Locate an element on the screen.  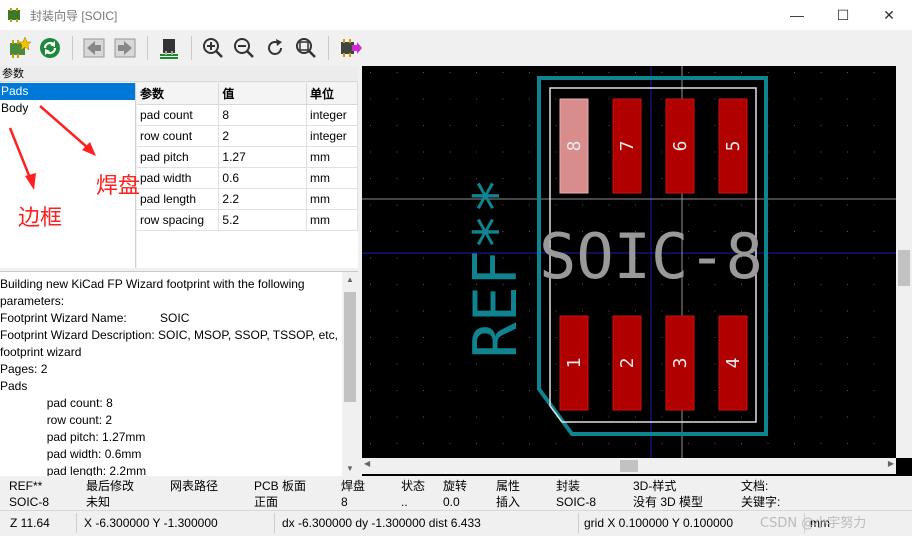
show-3d-button is located at coordinates (169, 48).